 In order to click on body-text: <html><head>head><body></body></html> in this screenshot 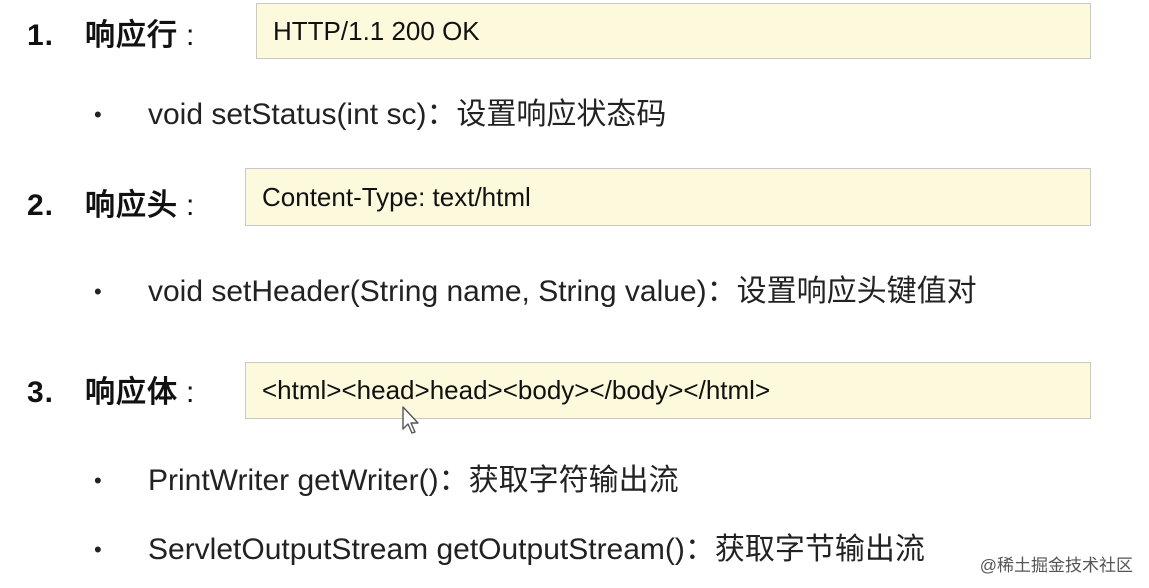, I will do `click(516, 390)`.